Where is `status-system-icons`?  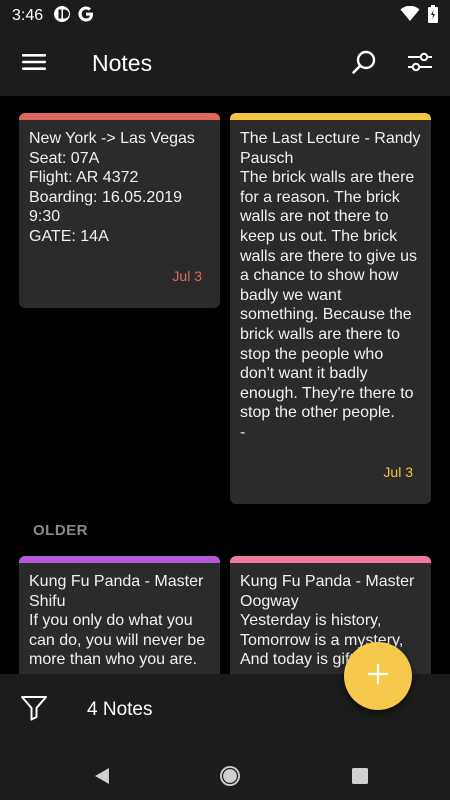
status-system-icons is located at coordinates (419, 16).